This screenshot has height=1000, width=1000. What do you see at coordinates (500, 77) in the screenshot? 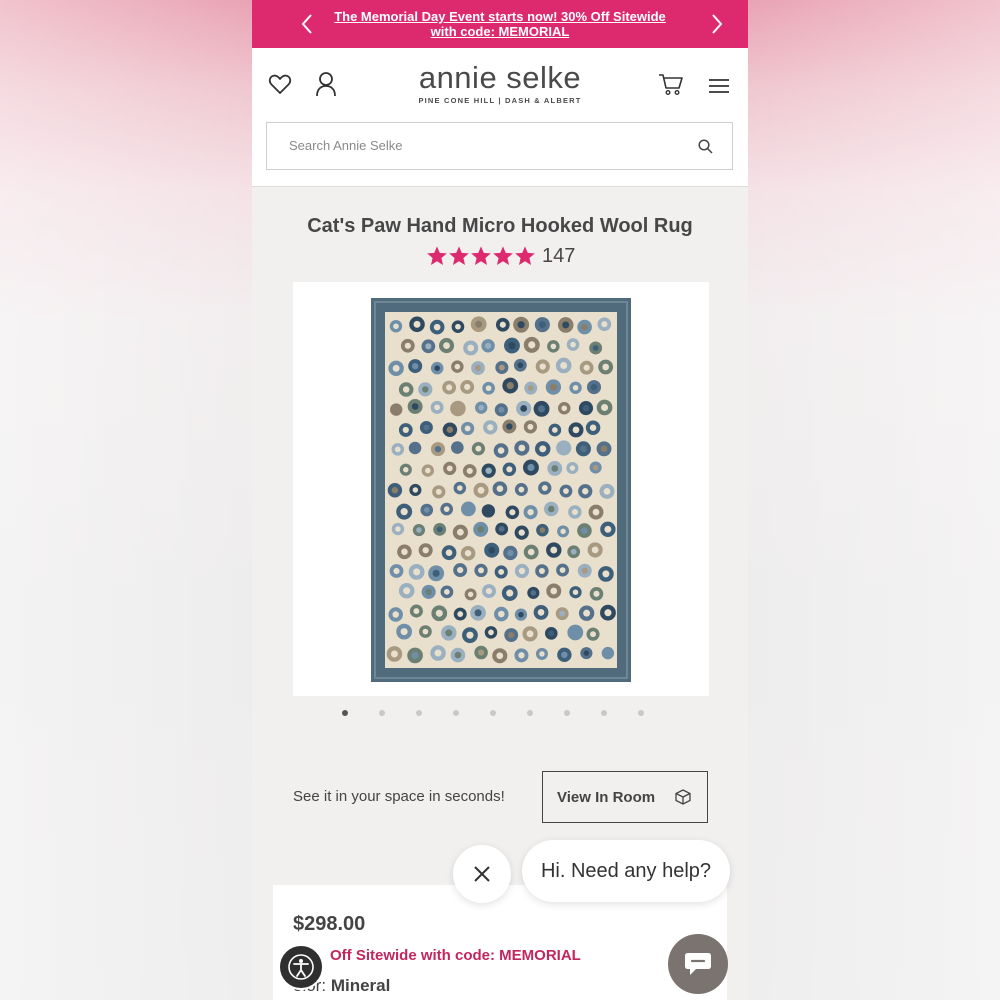
I see `logo-wordmark: annie selke` at bounding box center [500, 77].